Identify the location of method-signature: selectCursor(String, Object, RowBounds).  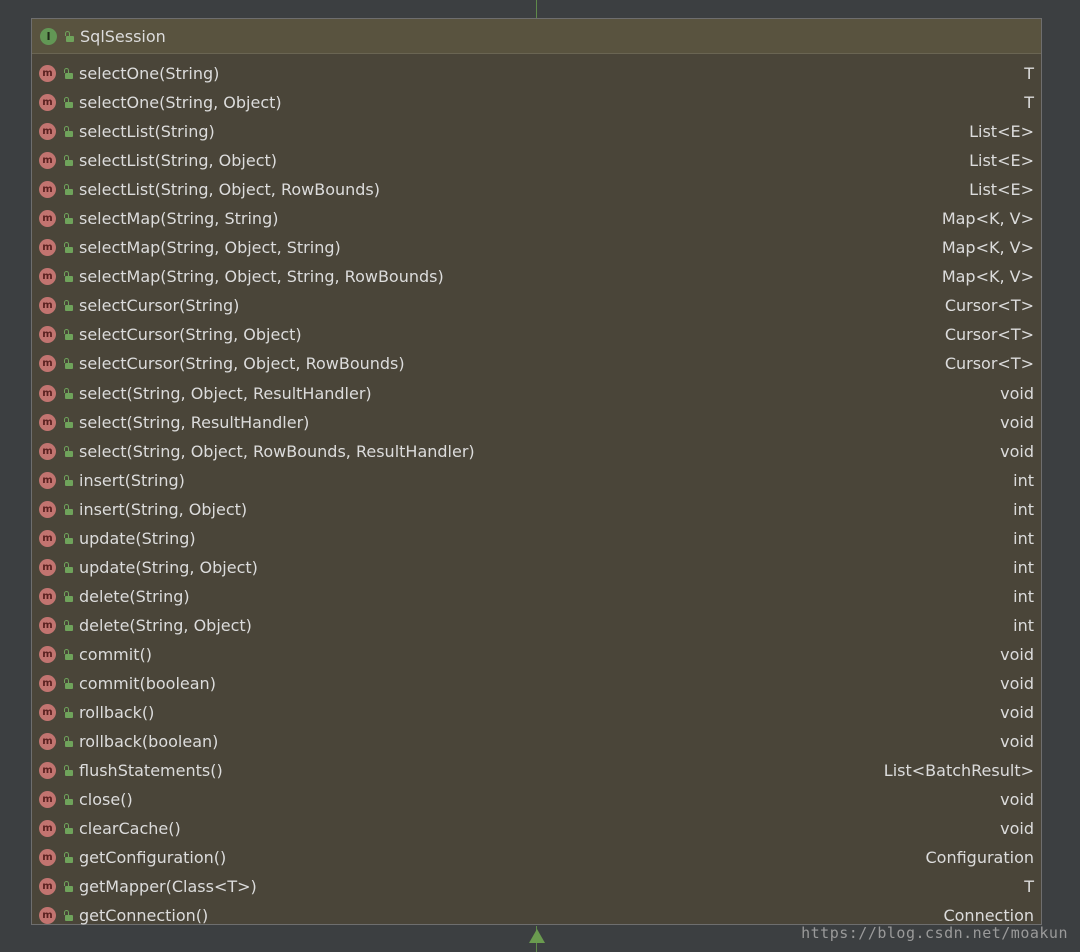
(242, 364).